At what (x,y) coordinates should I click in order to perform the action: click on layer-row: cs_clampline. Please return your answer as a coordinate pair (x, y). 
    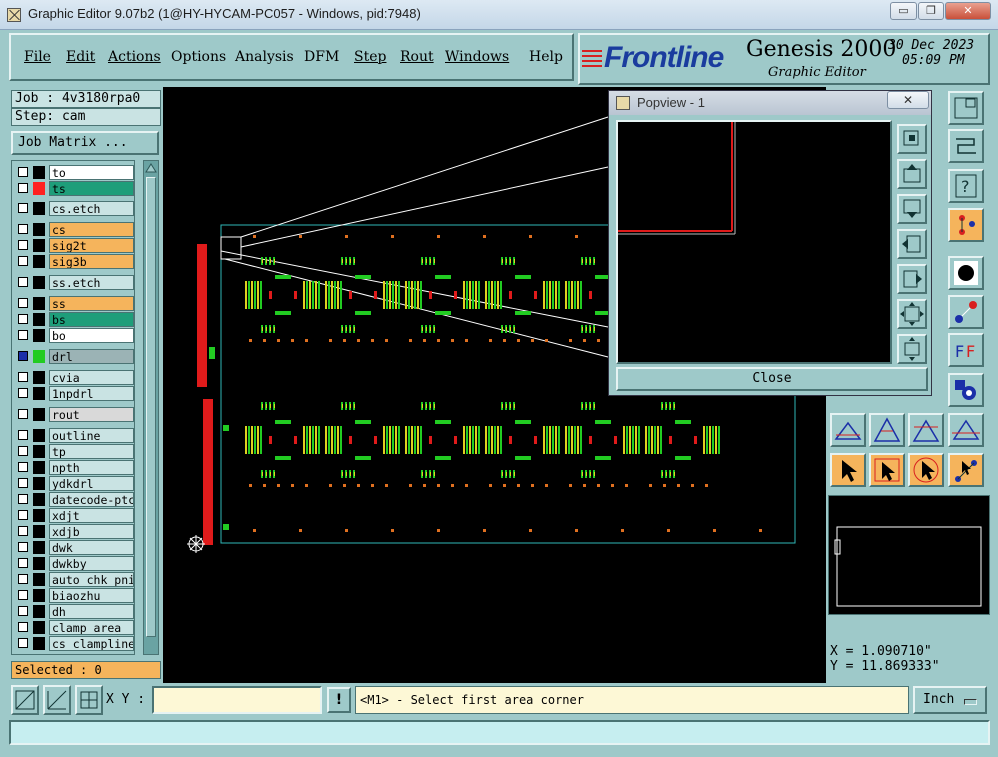
    Looking at the image, I should click on (74, 643).